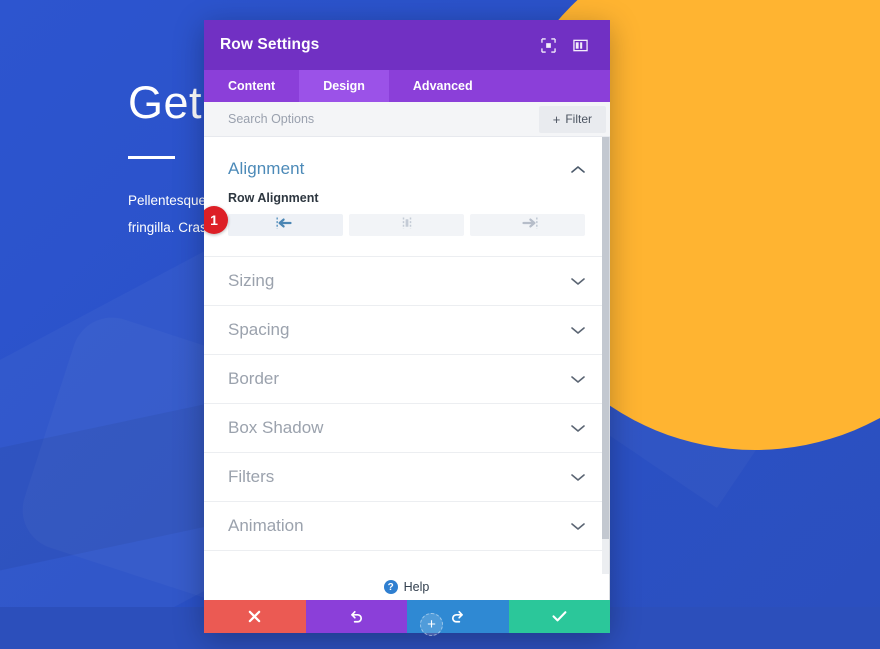 This screenshot has width=880, height=649. I want to click on plus-icon: +, so click(556, 119).